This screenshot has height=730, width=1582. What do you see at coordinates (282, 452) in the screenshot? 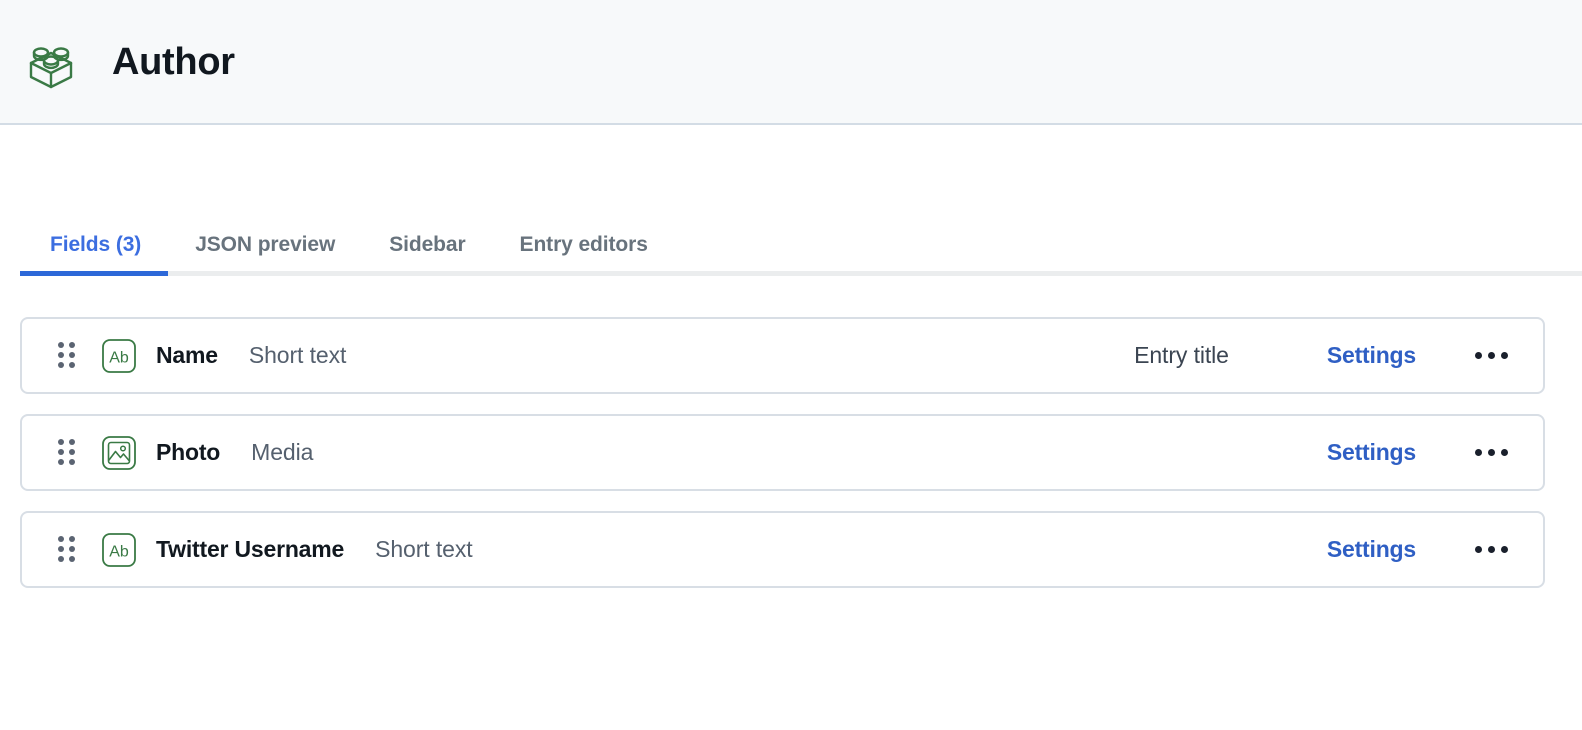
I see `field-type: Media` at bounding box center [282, 452].